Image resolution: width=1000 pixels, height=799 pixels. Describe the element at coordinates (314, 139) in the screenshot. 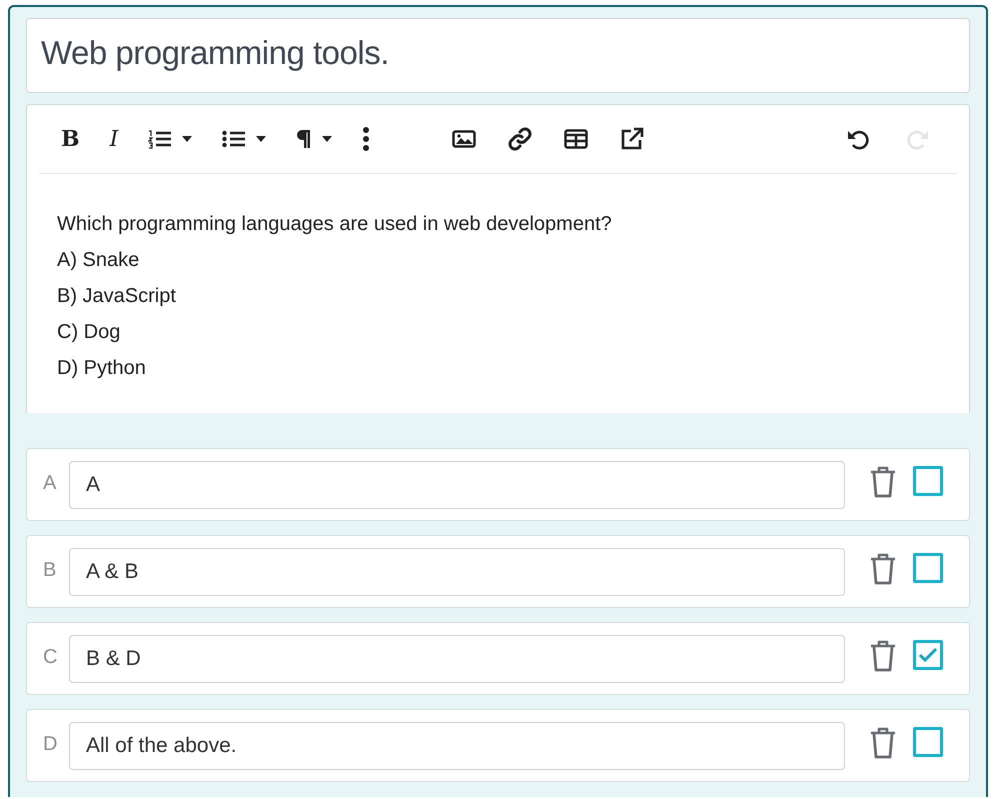

I see `paragraph-button` at that location.